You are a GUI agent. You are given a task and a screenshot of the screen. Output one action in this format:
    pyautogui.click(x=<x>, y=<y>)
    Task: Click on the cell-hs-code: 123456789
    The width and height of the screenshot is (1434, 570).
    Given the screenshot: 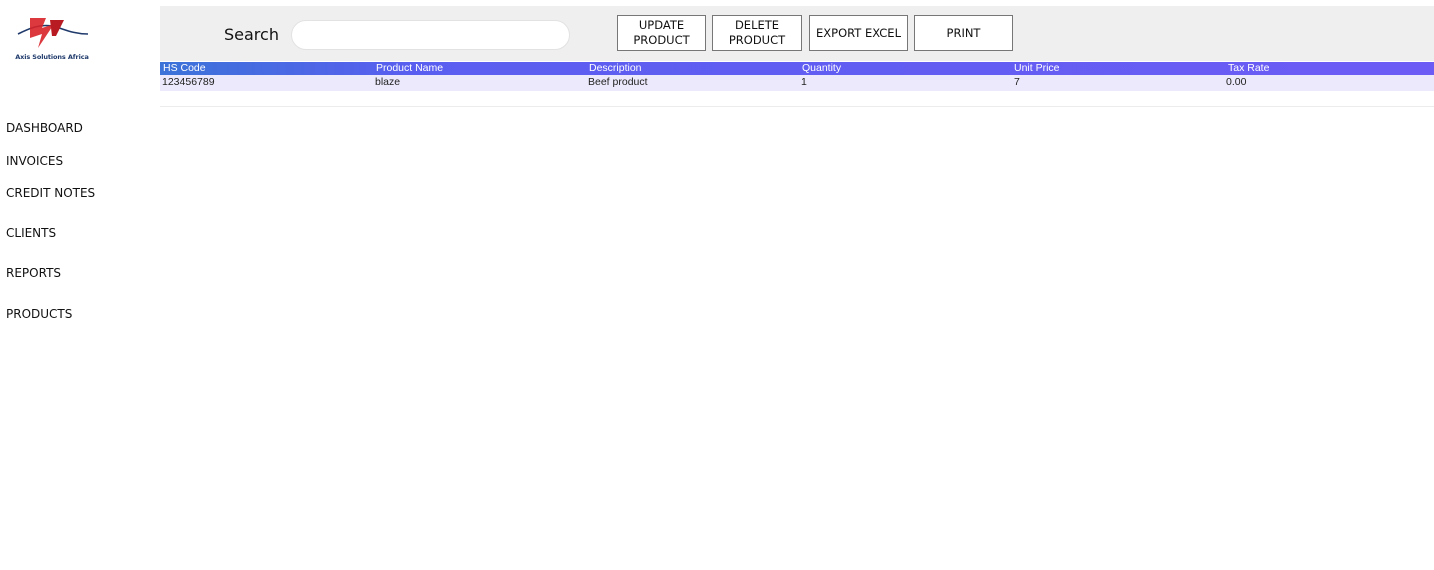 What is the action you would take?
    pyautogui.click(x=188, y=82)
    